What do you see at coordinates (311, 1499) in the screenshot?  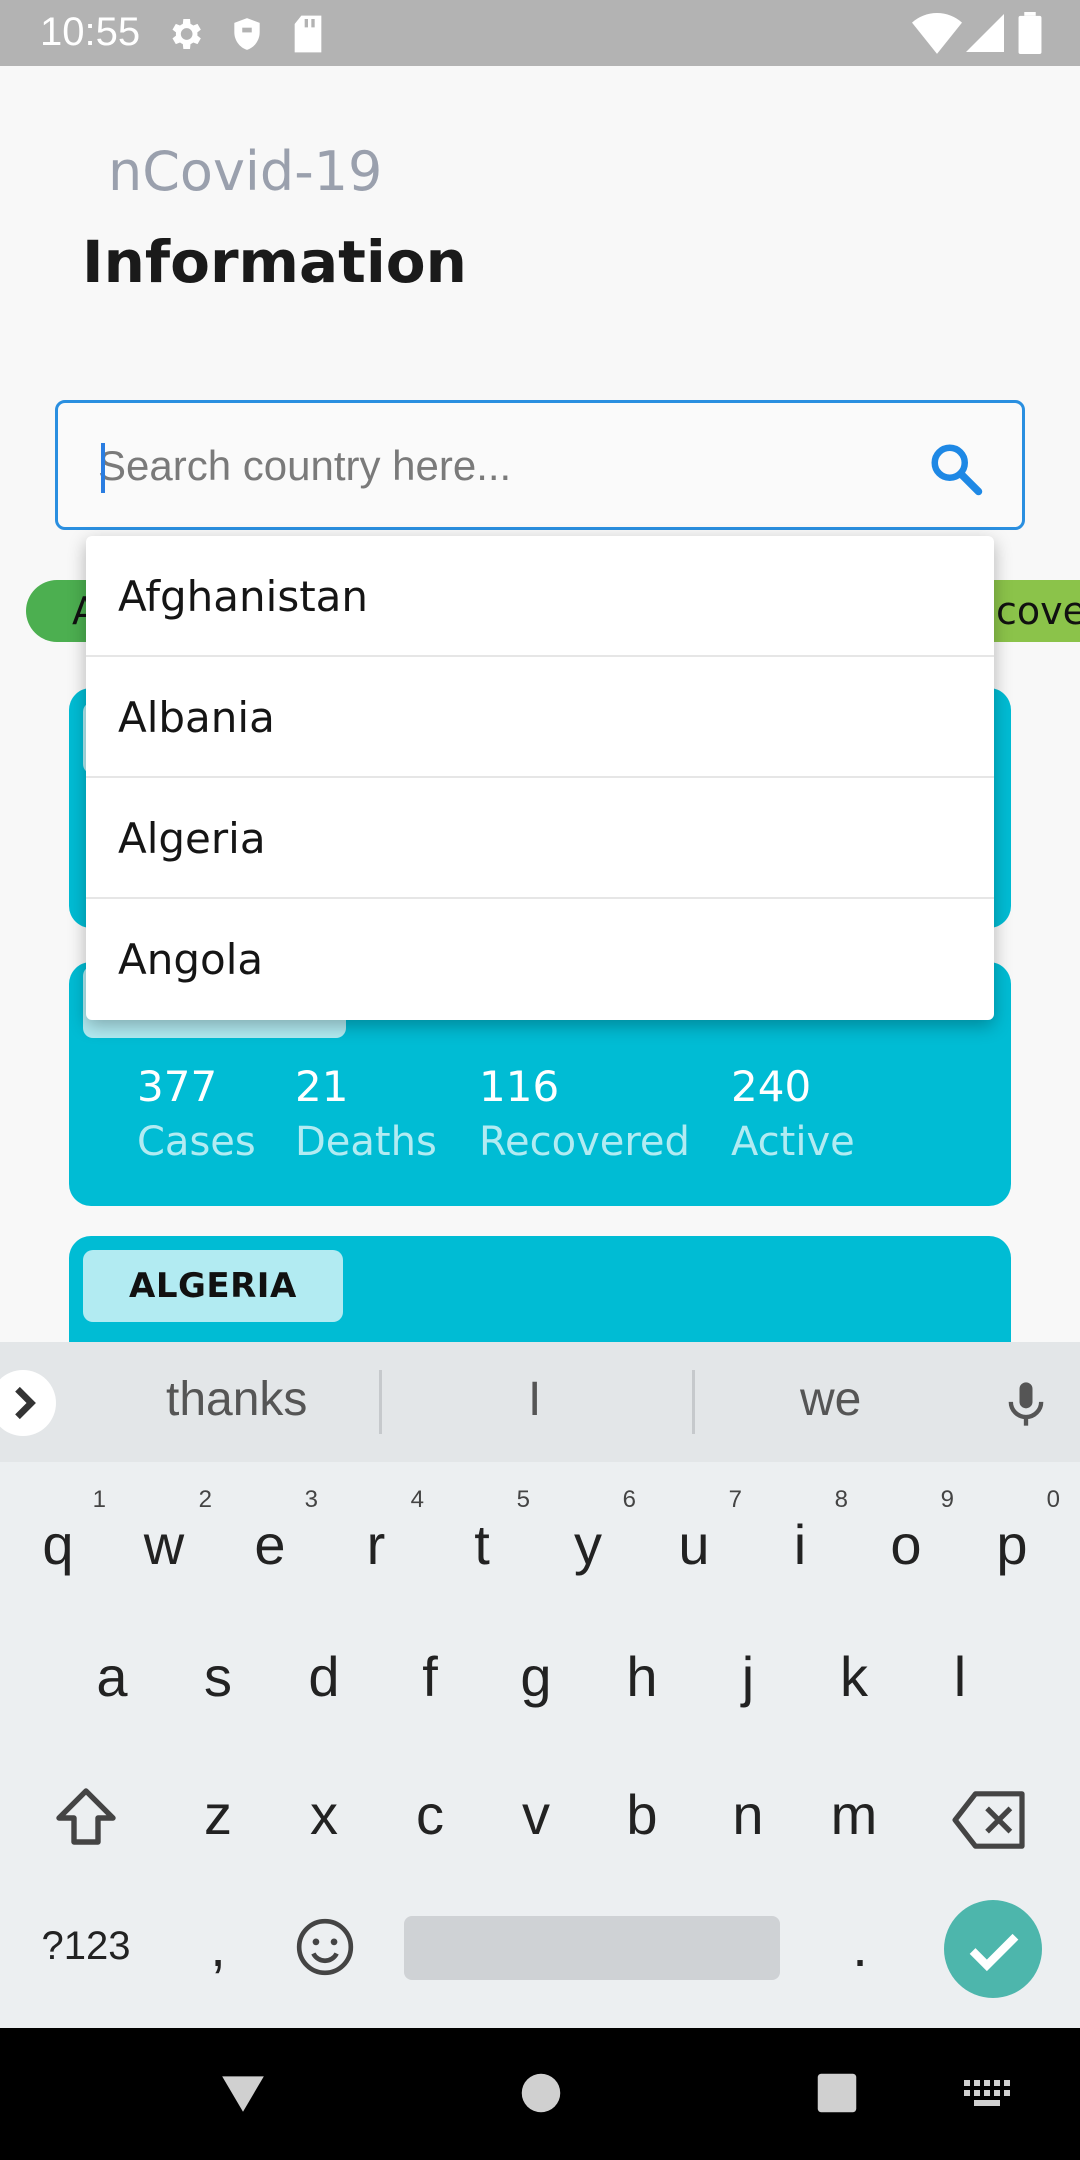 I see `key-e-hint: 3` at bounding box center [311, 1499].